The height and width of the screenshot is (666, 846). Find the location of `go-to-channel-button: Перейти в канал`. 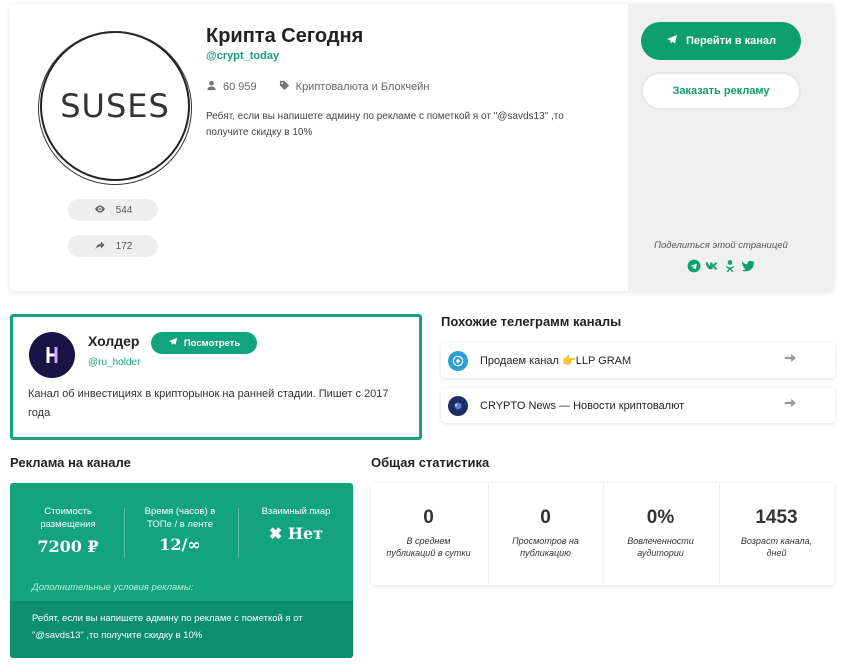

go-to-channel-button: Перейти в канал is located at coordinates (721, 41).